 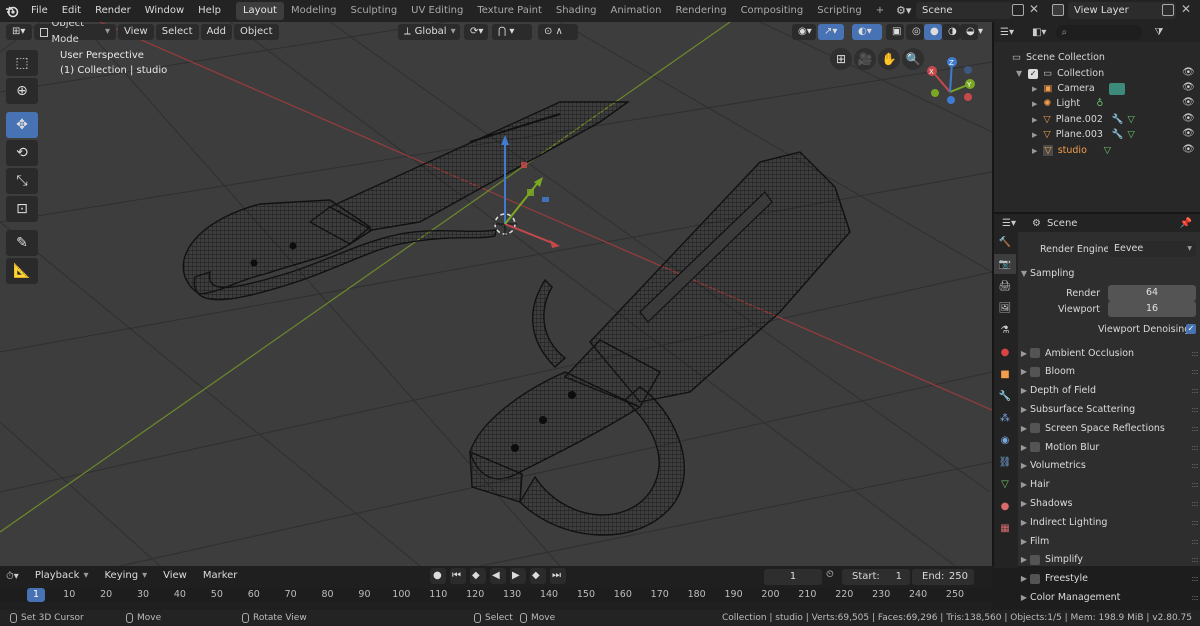 I want to click on annotate-tool: ✎, so click(x=22, y=243).